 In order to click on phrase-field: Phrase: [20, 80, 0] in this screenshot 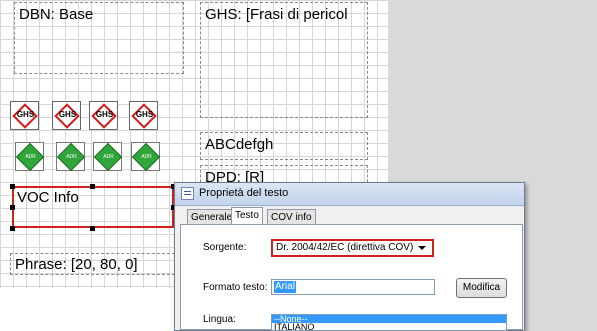, I will do `click(92, 264)`.